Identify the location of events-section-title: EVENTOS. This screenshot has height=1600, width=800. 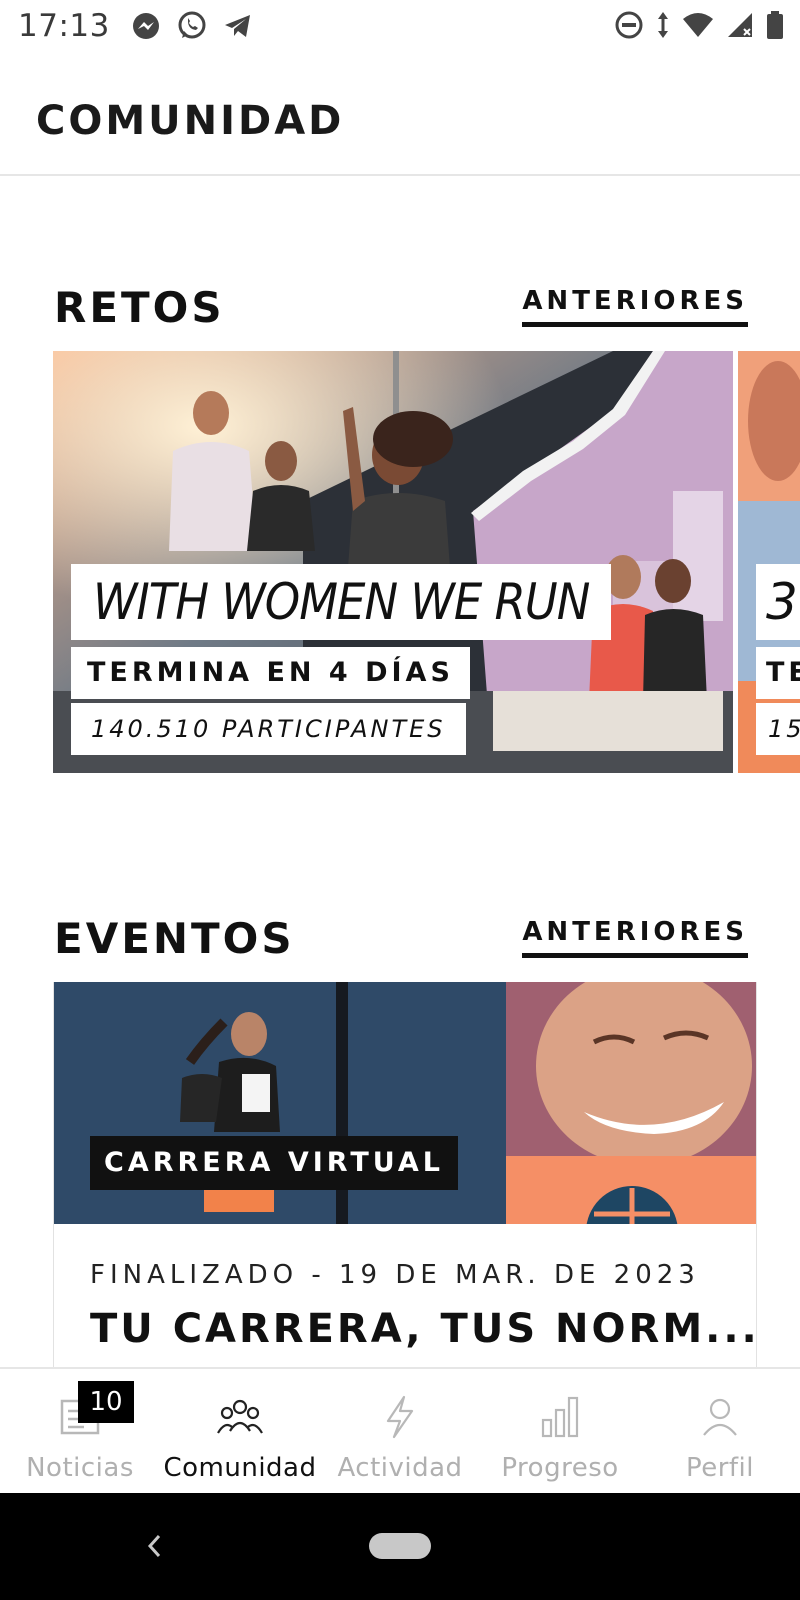
(174, 938).